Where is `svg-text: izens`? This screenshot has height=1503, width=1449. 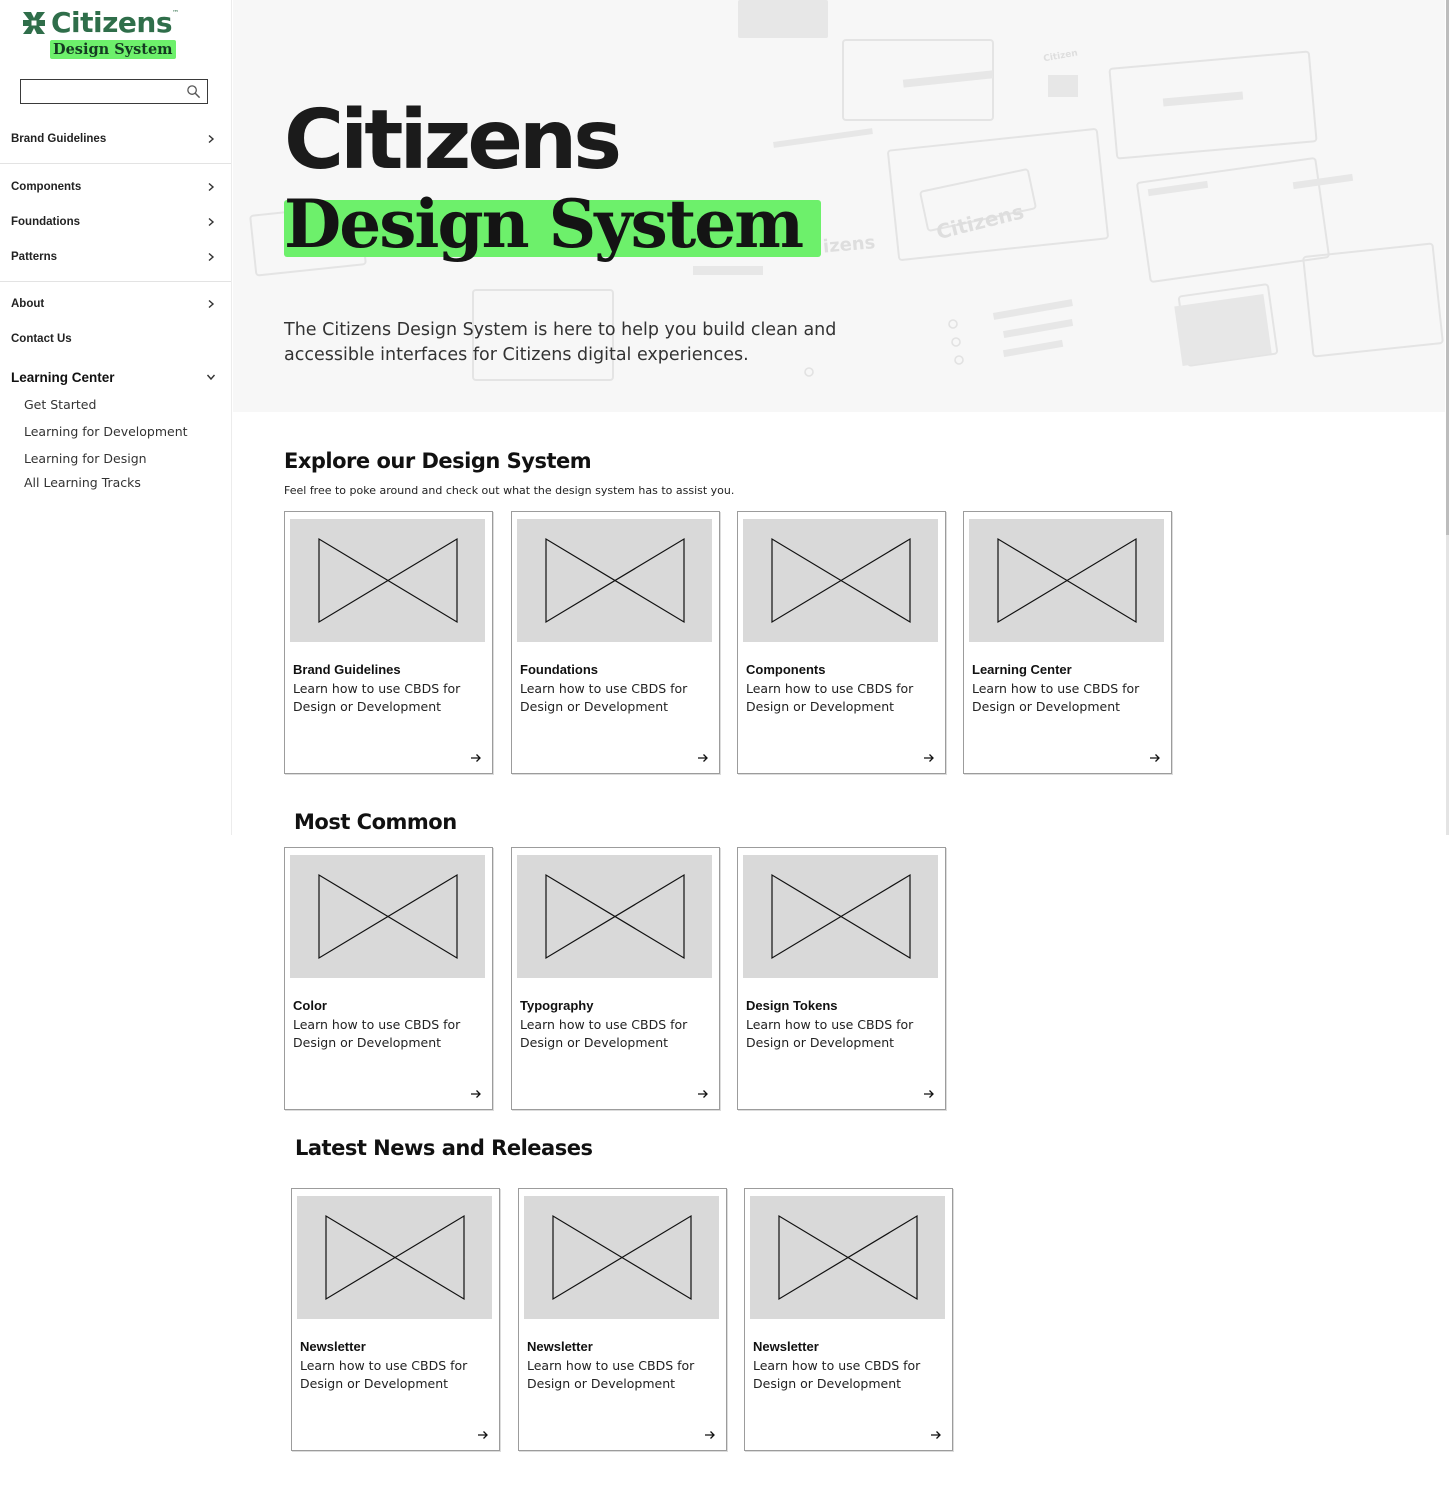 svg-text: izens is located at coordinates (849, 244).